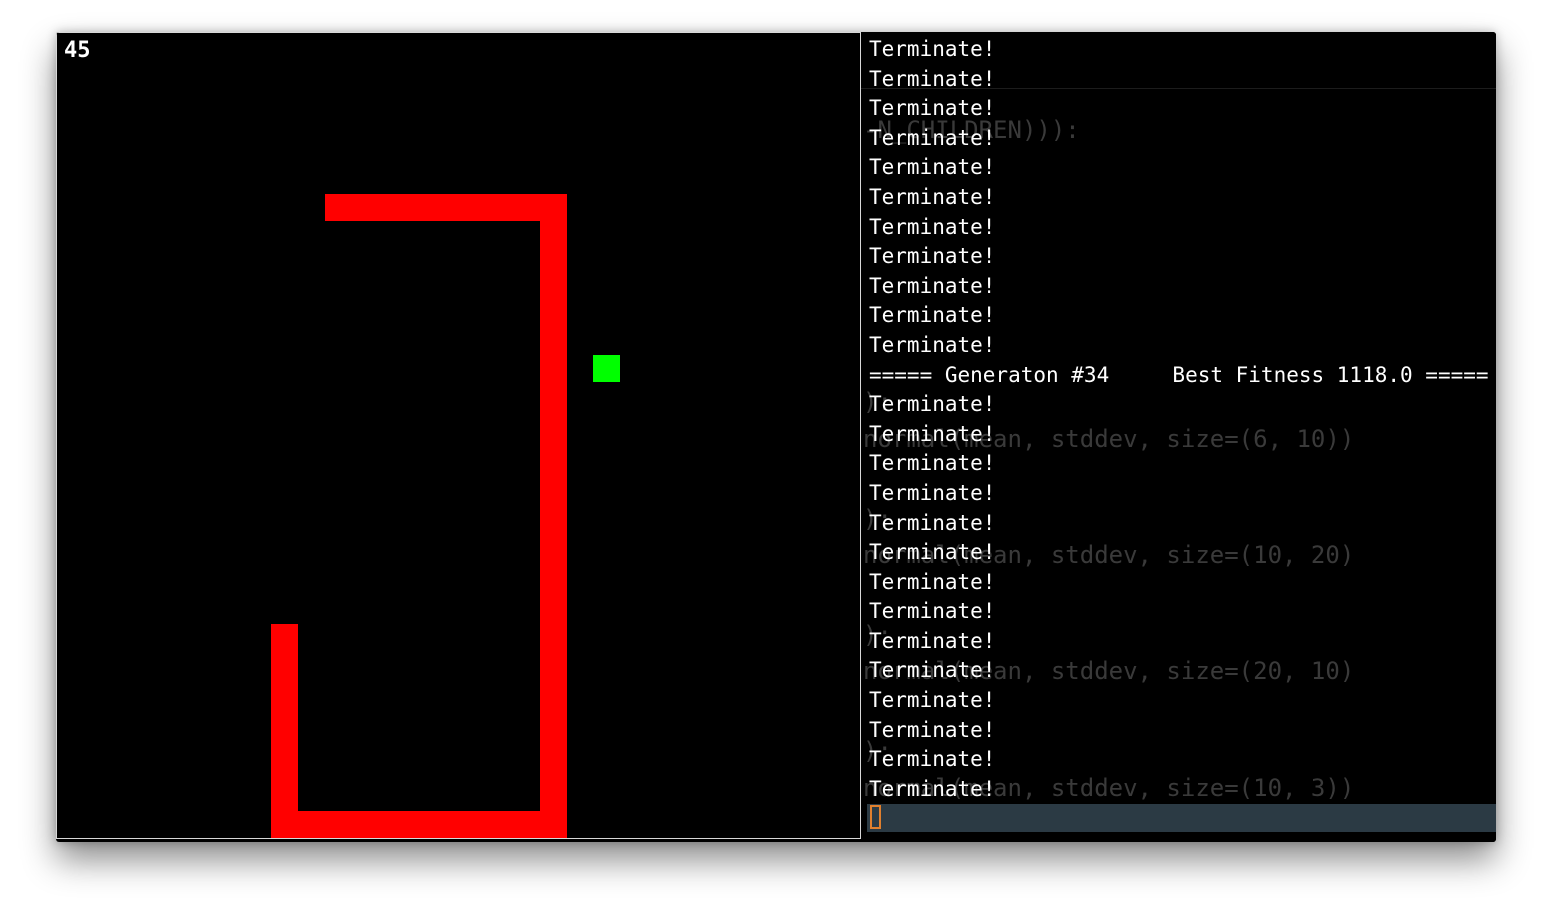 The height and width of the screenshot is (923, 1552). What do you see at coordinates (1181, 818) in the screenshot?
I see `command-prompt-bar` at bounding box center [1181, 818].